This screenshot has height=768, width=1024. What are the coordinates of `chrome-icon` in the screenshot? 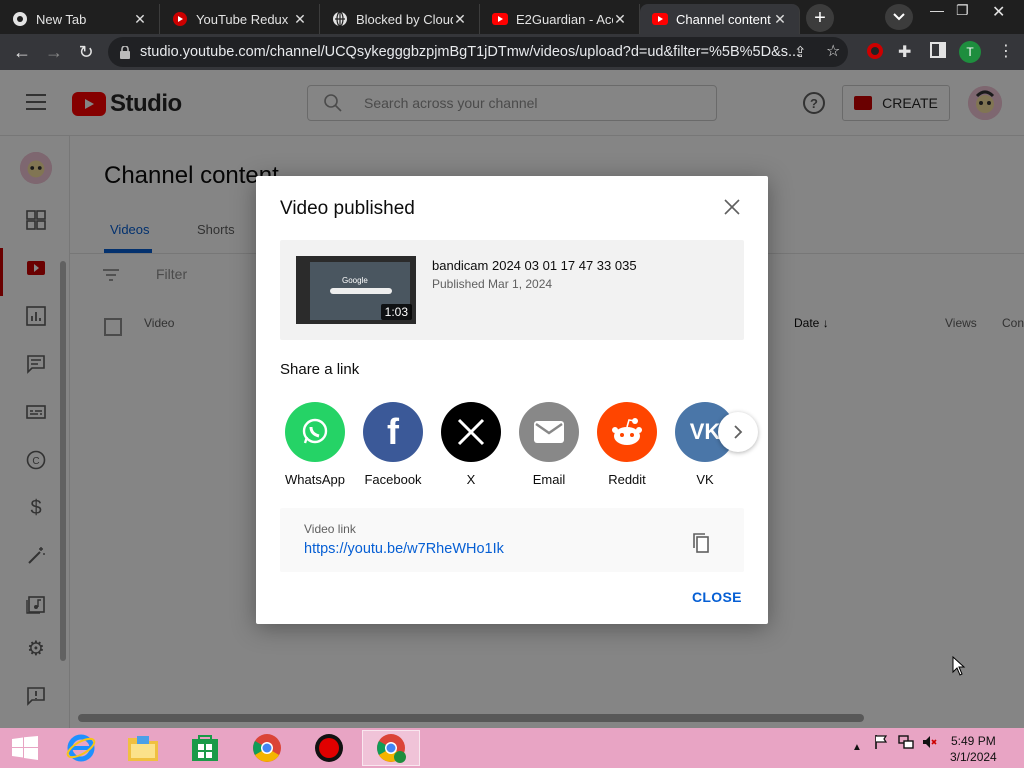 It's located at (20, 19).